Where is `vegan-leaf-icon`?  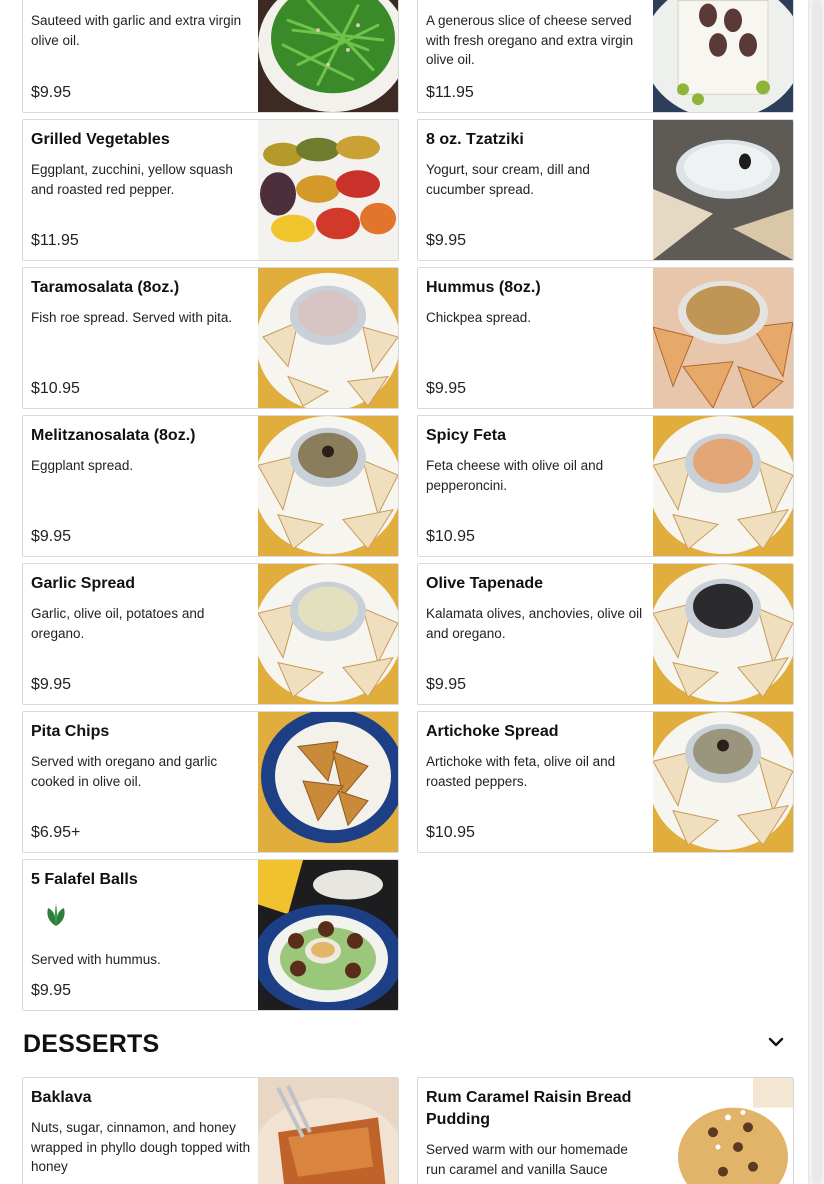 vegan-leaf-icon is located at coordinates (56, 915).